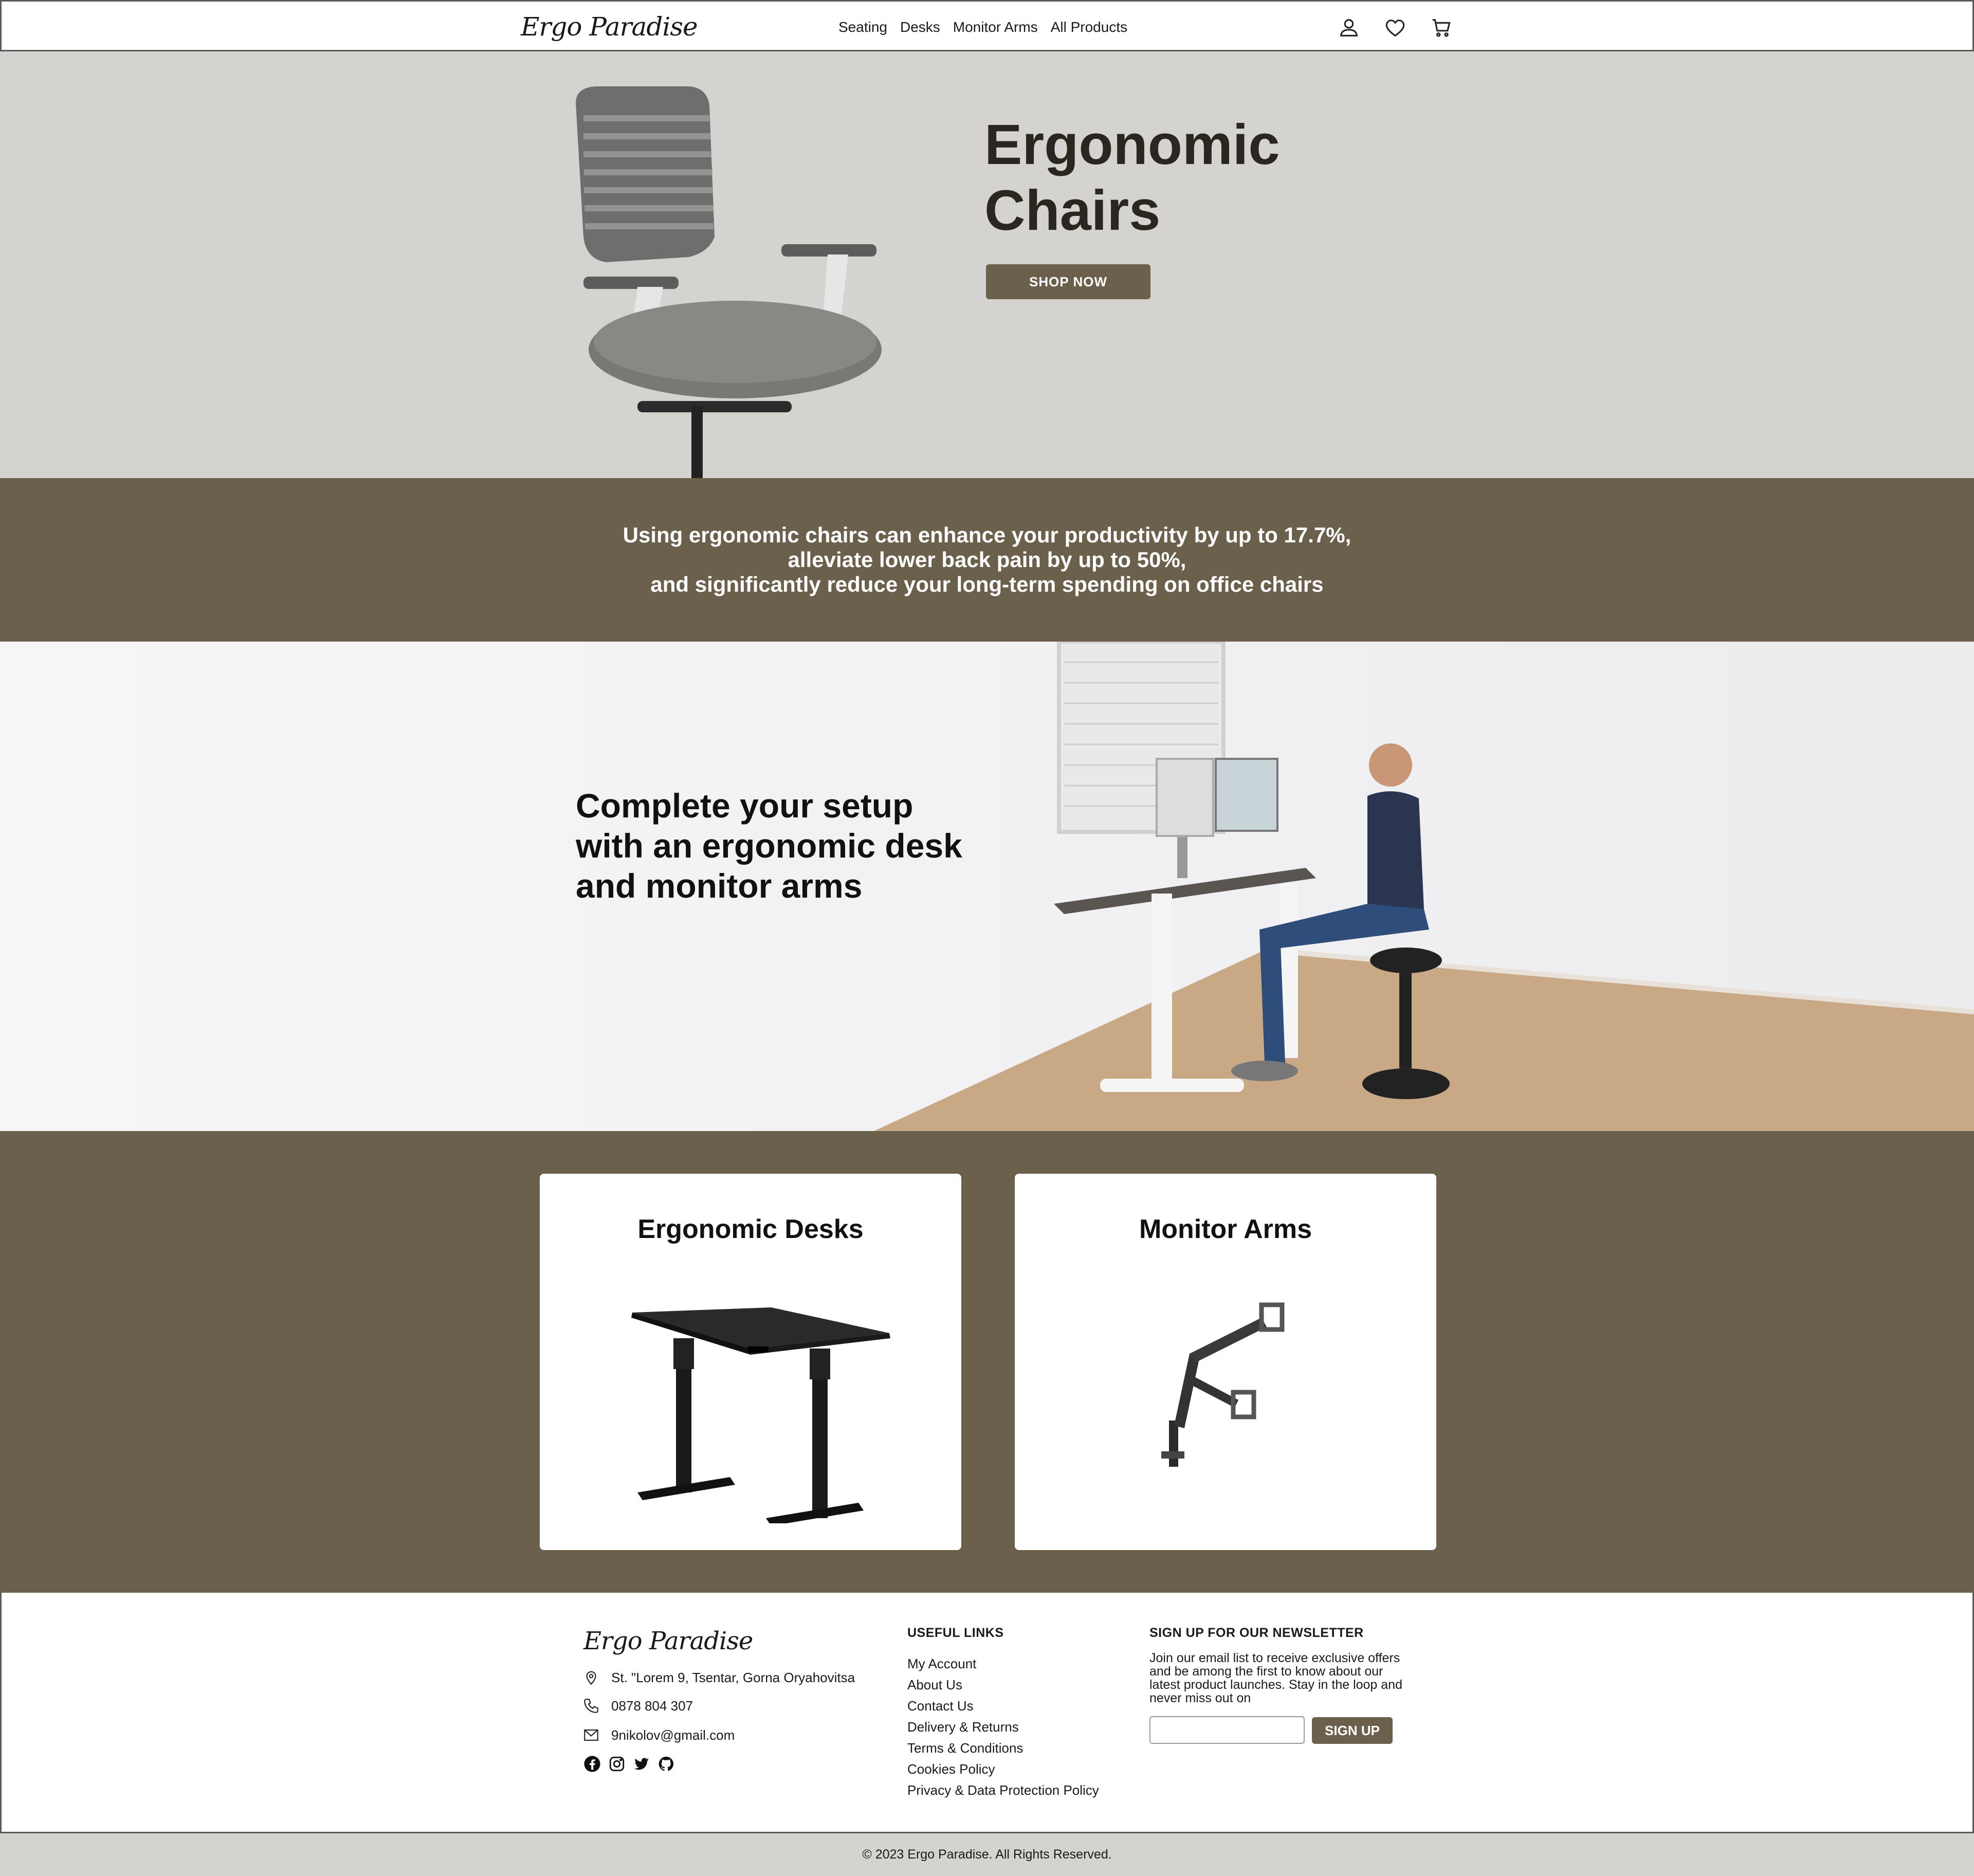 The image size is (1974, 1876). What do you see at coordinates (1068, 281) in the screenshot?
I see `shop-now-button: SHOP NOW` at bounding box center [1068, 281].